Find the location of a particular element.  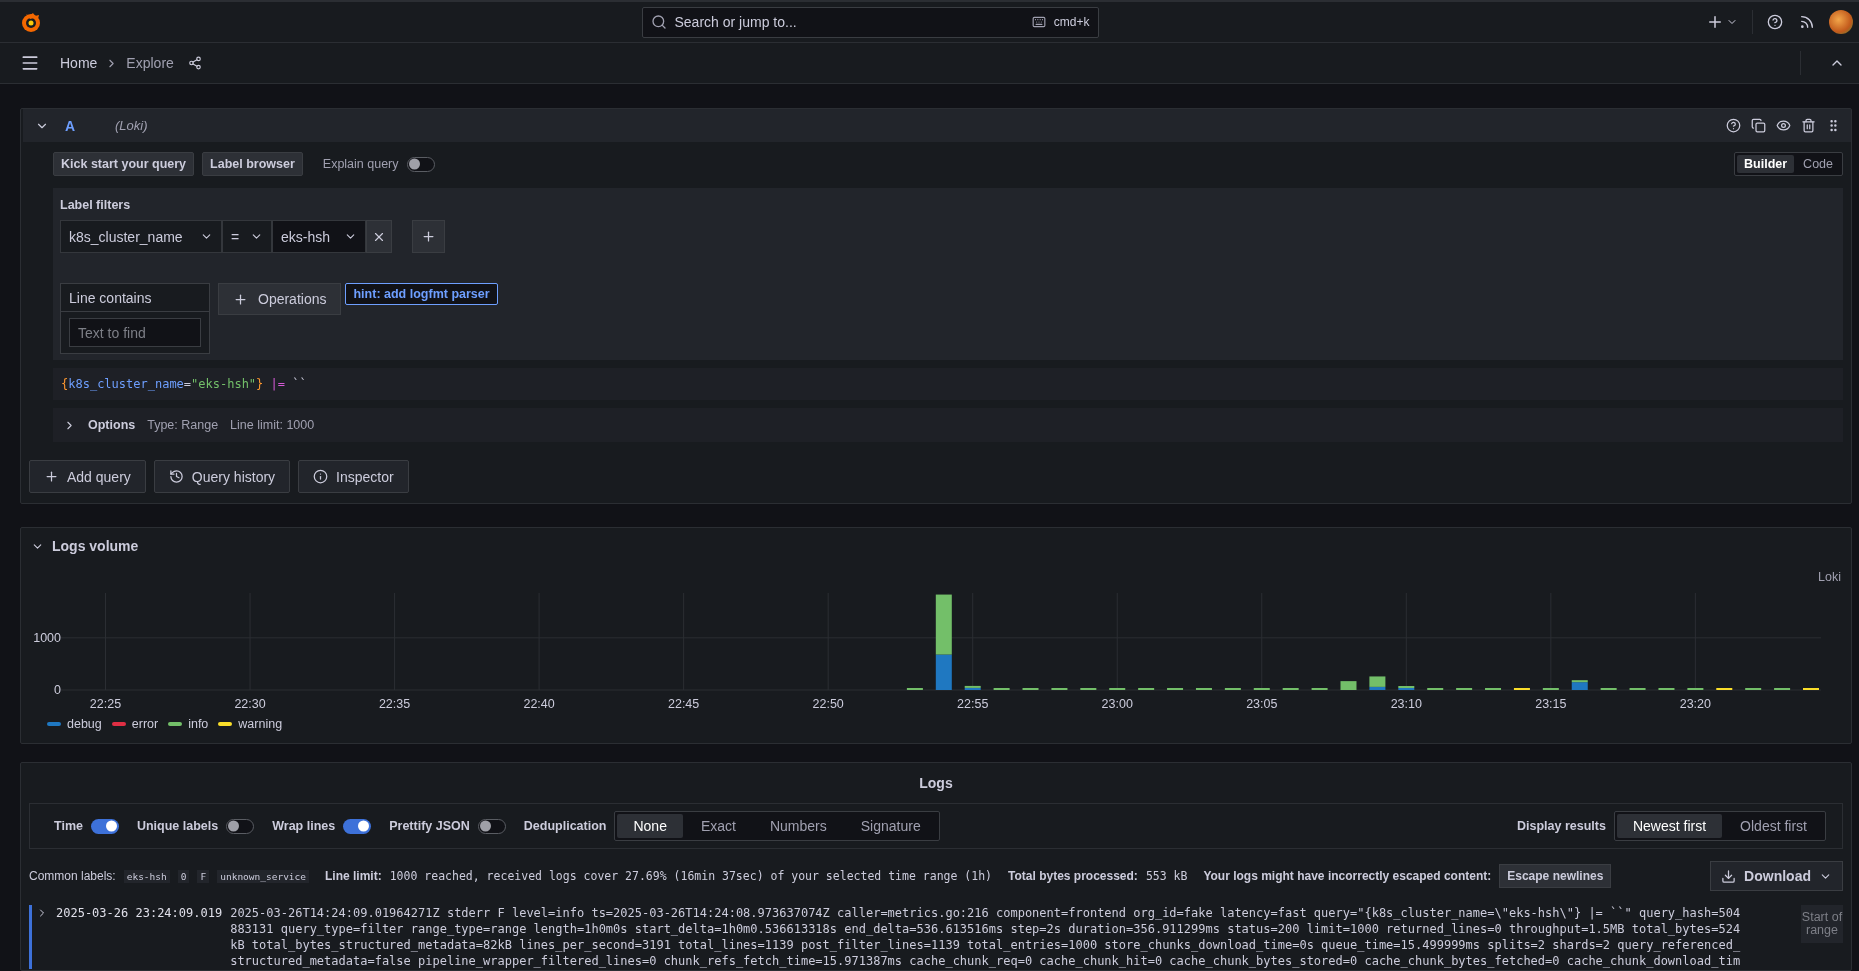

x-tick-label: 23:00 is located at coordinates (1117, 704).